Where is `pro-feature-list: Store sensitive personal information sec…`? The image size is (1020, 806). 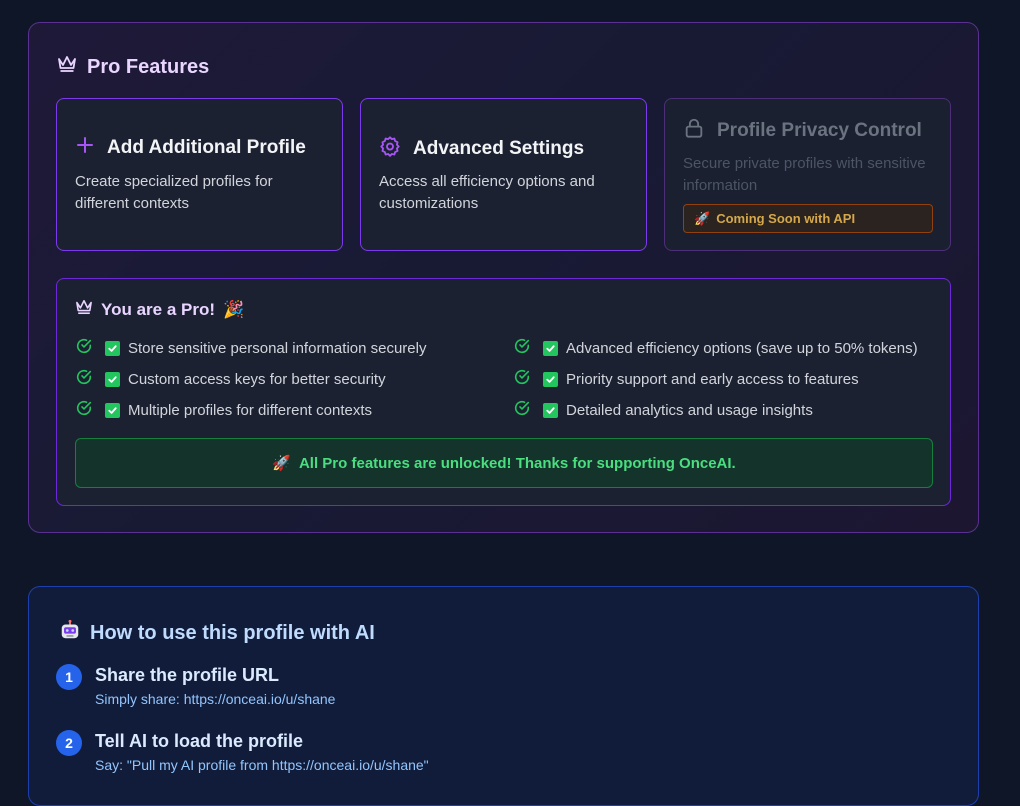
pro-feature-list: Store sensitive personal information sec… is located at coordinates (505, 379).